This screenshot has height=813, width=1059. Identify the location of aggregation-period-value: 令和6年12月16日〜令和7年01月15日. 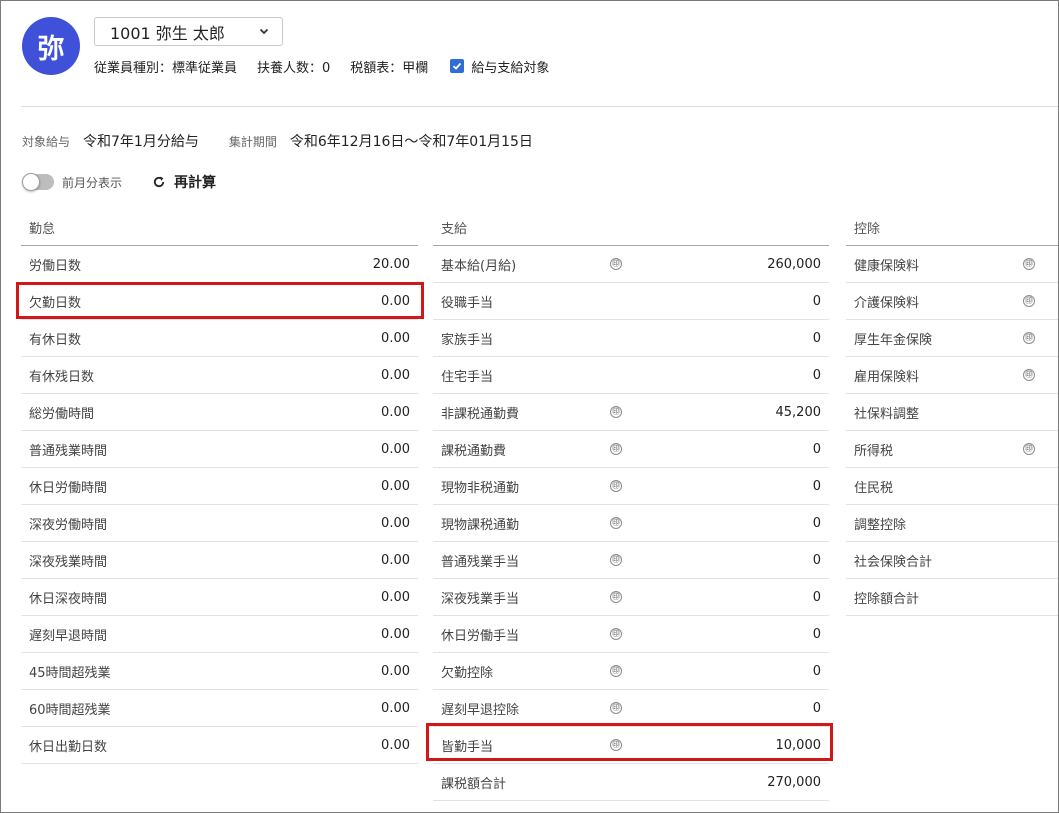
(411, 142).